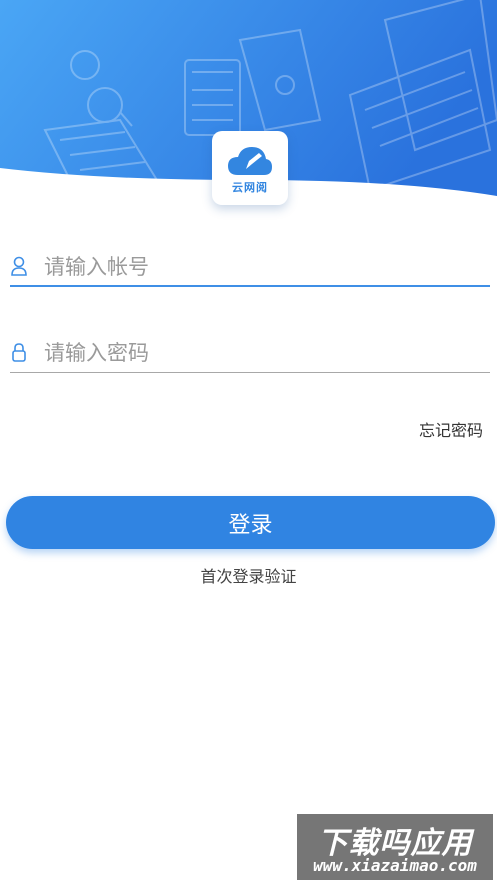 The height and width of the screenshot is (883, 497). Describe the element at coordinates (19, 352) in the screenshot. I see `lock-icon` at that location.